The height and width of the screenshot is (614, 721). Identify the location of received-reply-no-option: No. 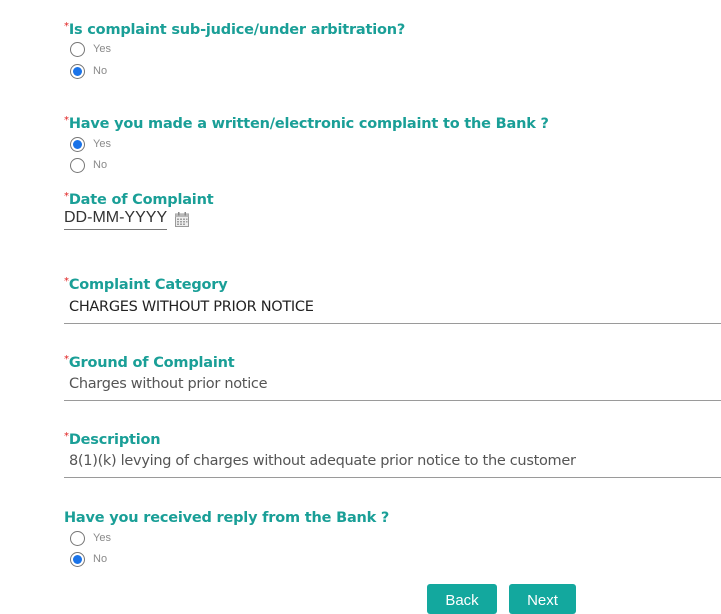
(88, 559).